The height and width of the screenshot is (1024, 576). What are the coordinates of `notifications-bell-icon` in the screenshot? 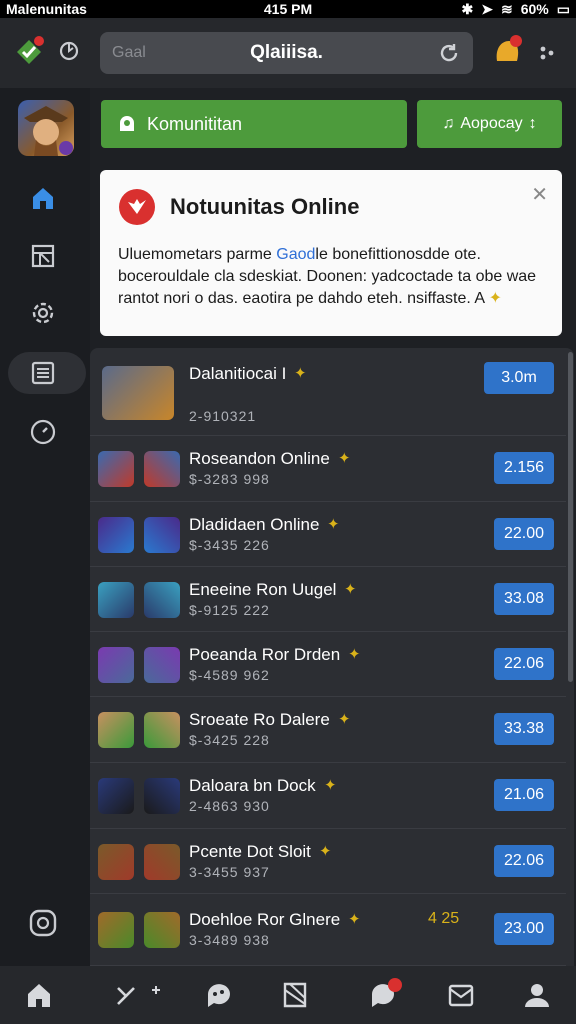 It's located at (507, 51).